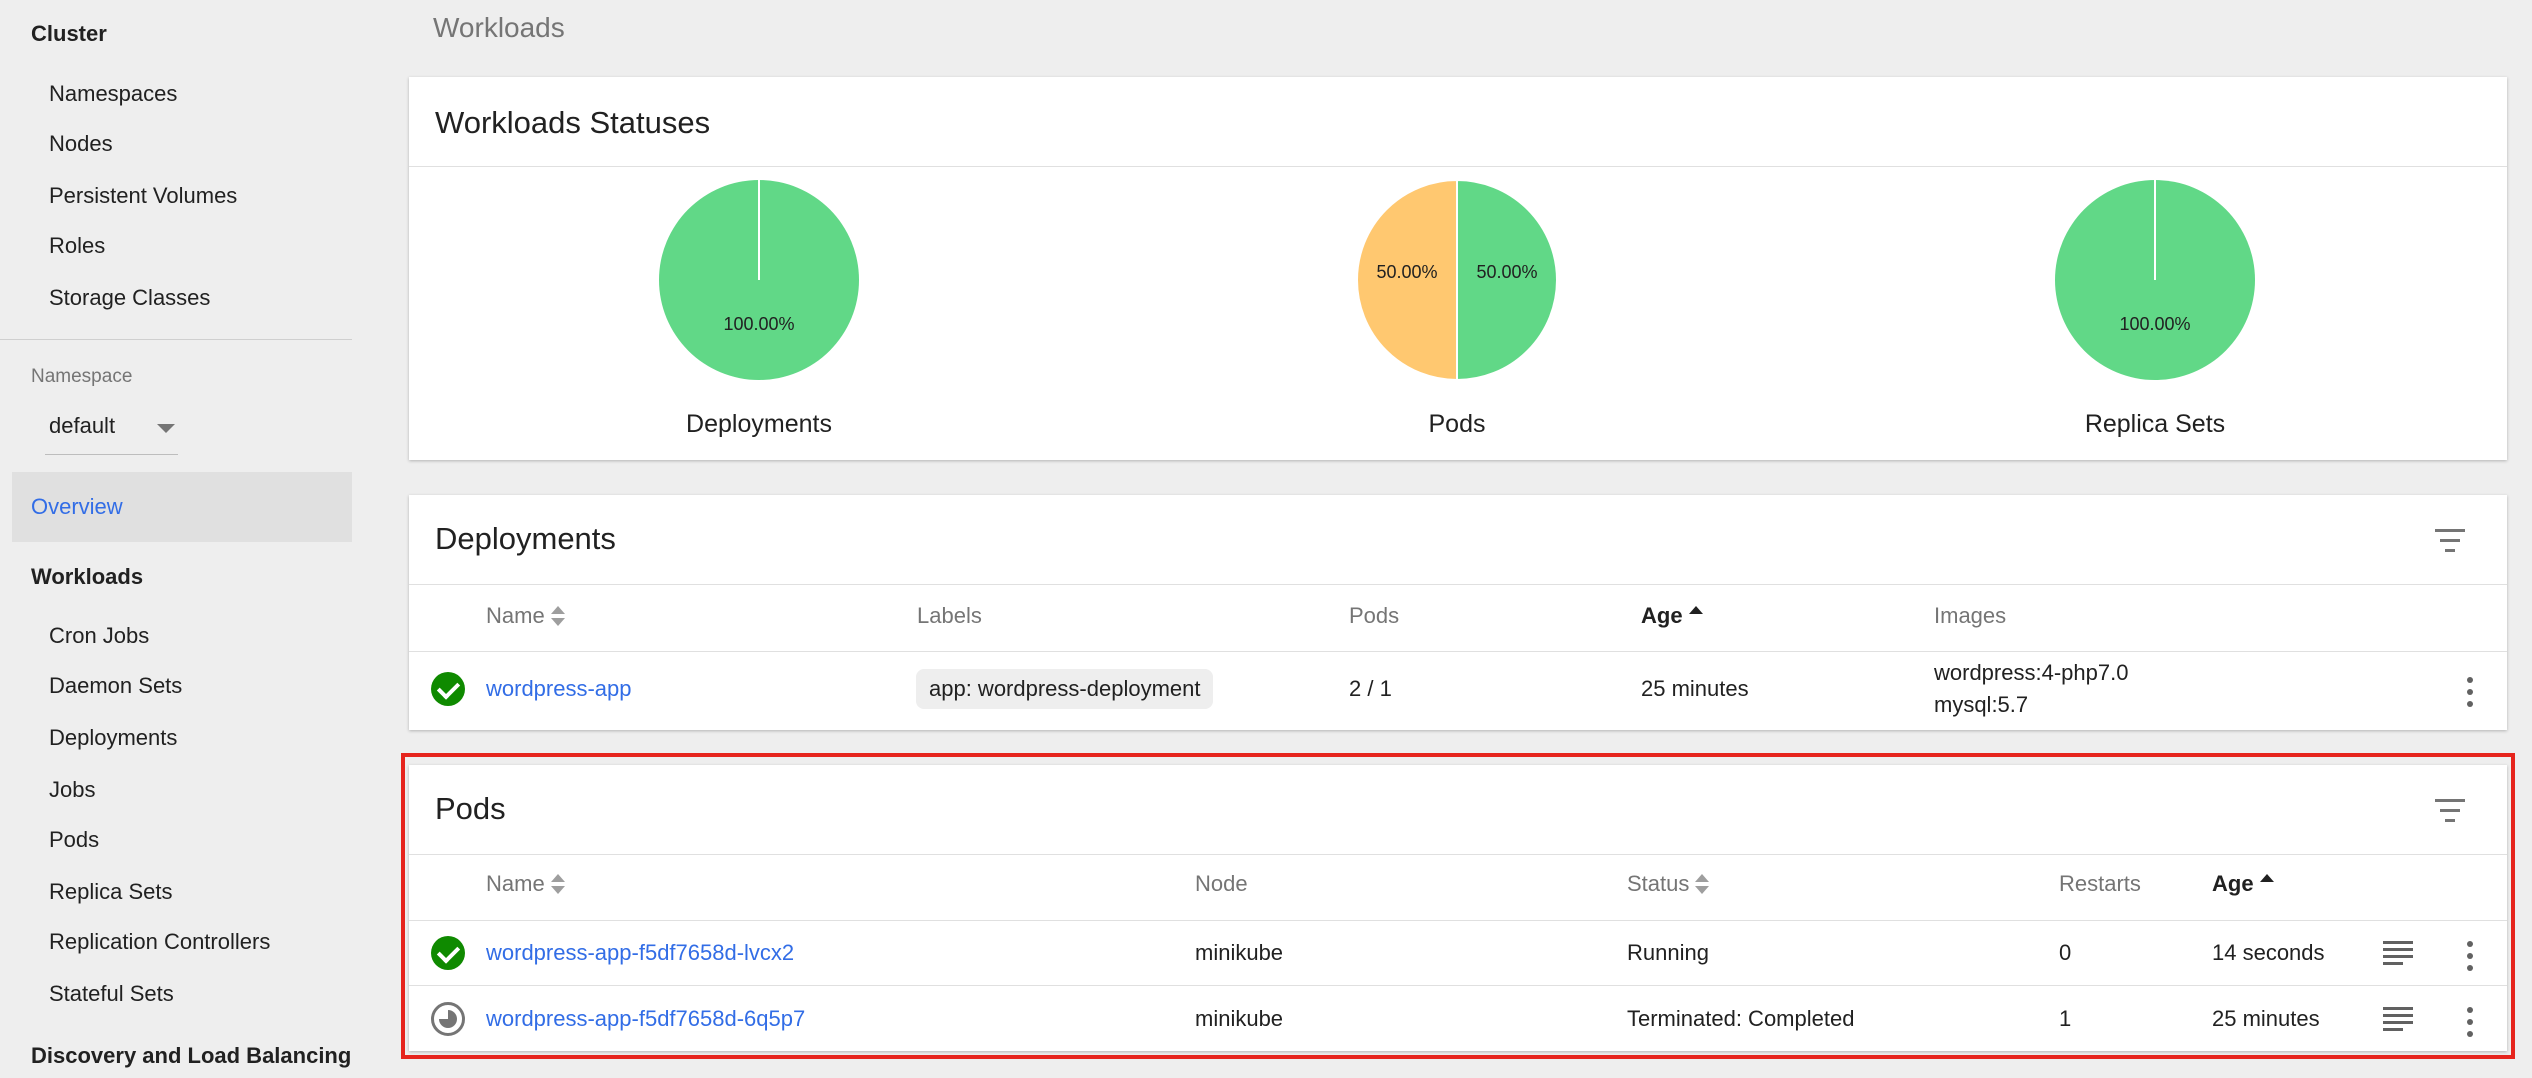 Image resolution: width=2532 pixels, height=1078 pixels. What do you see at coordinates (82, 376) in the screenshot?
I see `namespace-label: Namespace` at bounding box center [82, 376].